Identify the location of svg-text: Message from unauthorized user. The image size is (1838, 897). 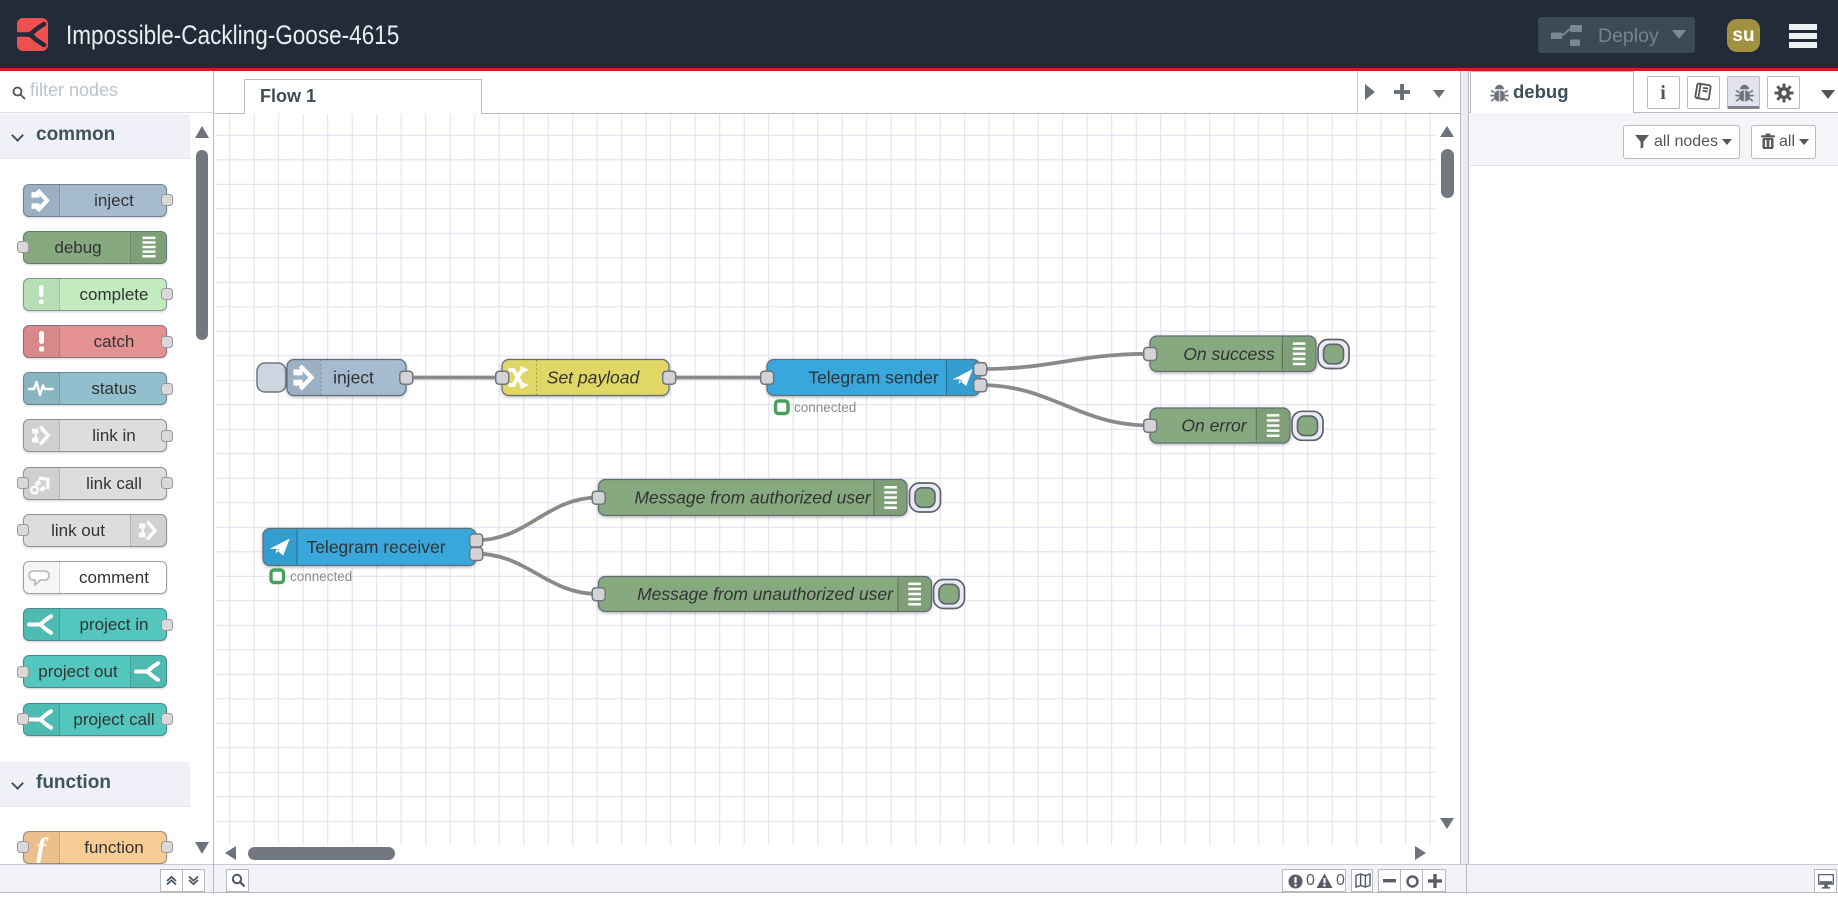
(765, 594).